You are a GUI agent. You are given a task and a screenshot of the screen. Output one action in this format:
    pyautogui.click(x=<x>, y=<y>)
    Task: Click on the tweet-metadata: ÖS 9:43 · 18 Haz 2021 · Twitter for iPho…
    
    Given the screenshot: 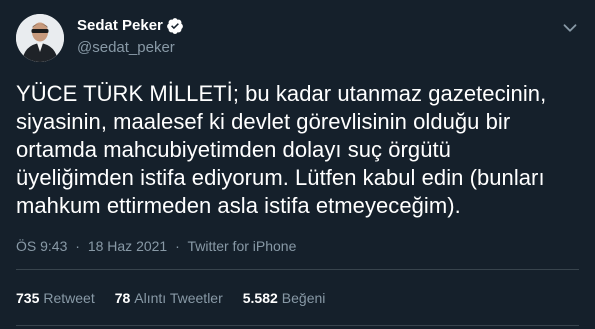 What is the action you would take?
    pyautogui.click(x=156, y=246)
    